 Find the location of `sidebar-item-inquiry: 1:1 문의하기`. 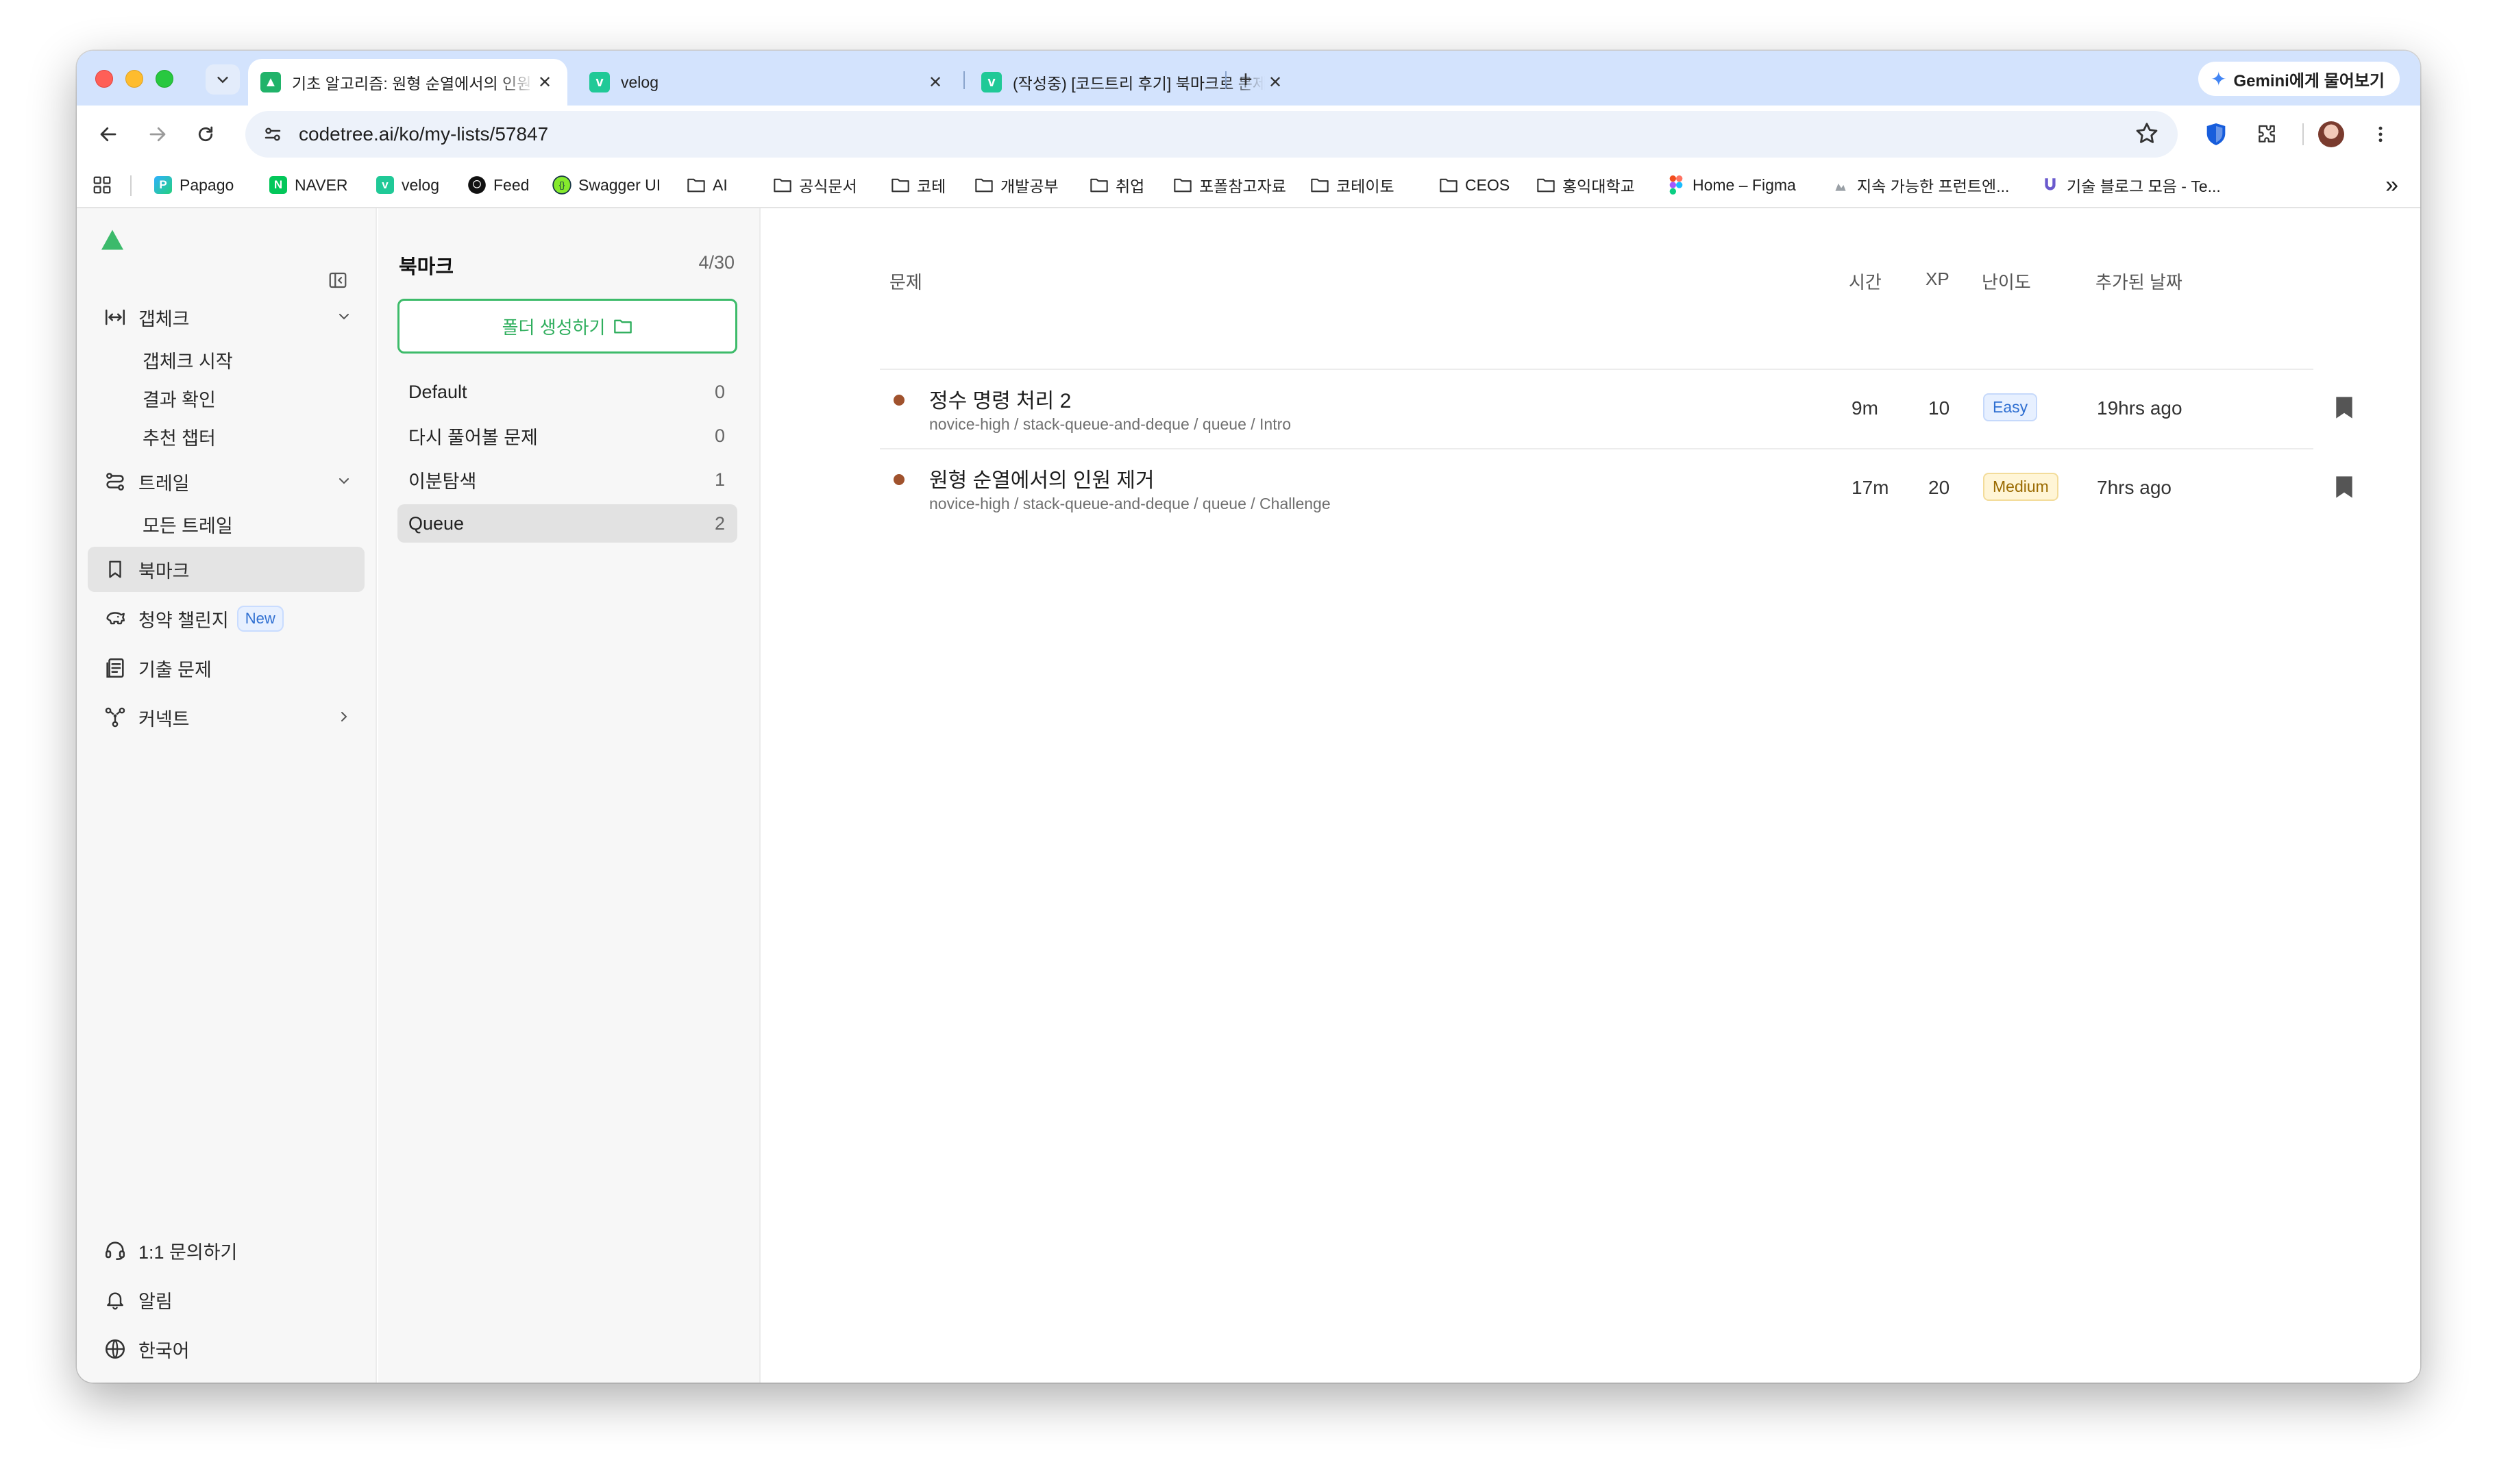

sidebar-item-inquiry: 1:1 문의하기 is located at coordinates (226, 1250).